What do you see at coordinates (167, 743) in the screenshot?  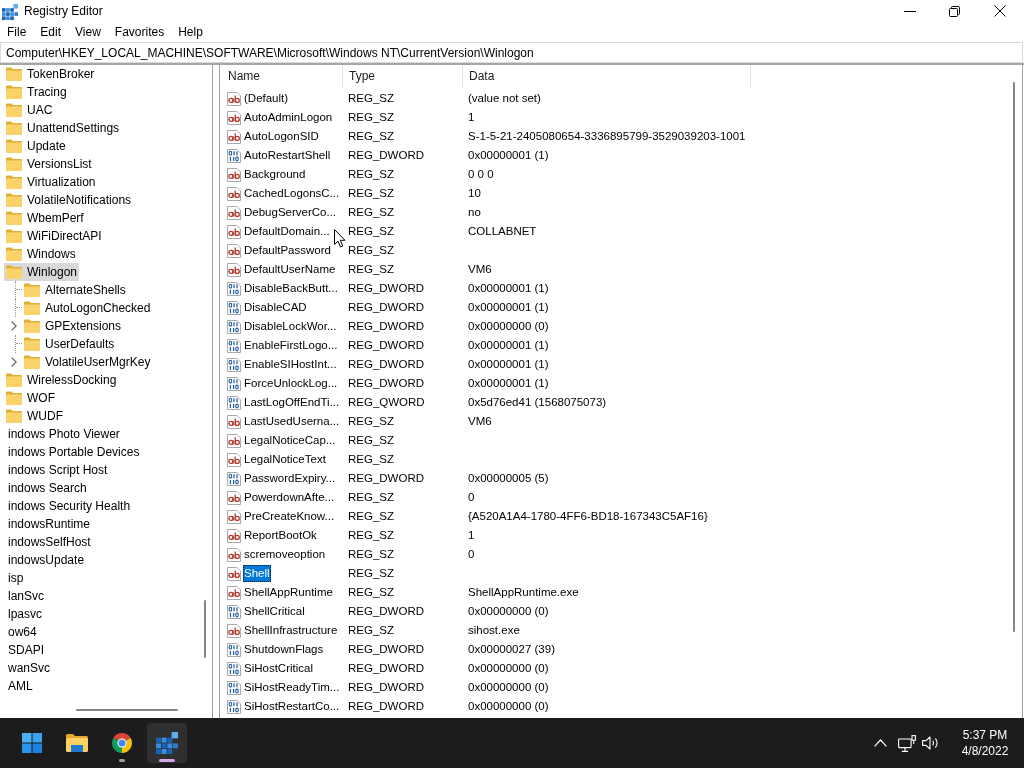 I see `taskbar-button` at bounding box center [167, 743].